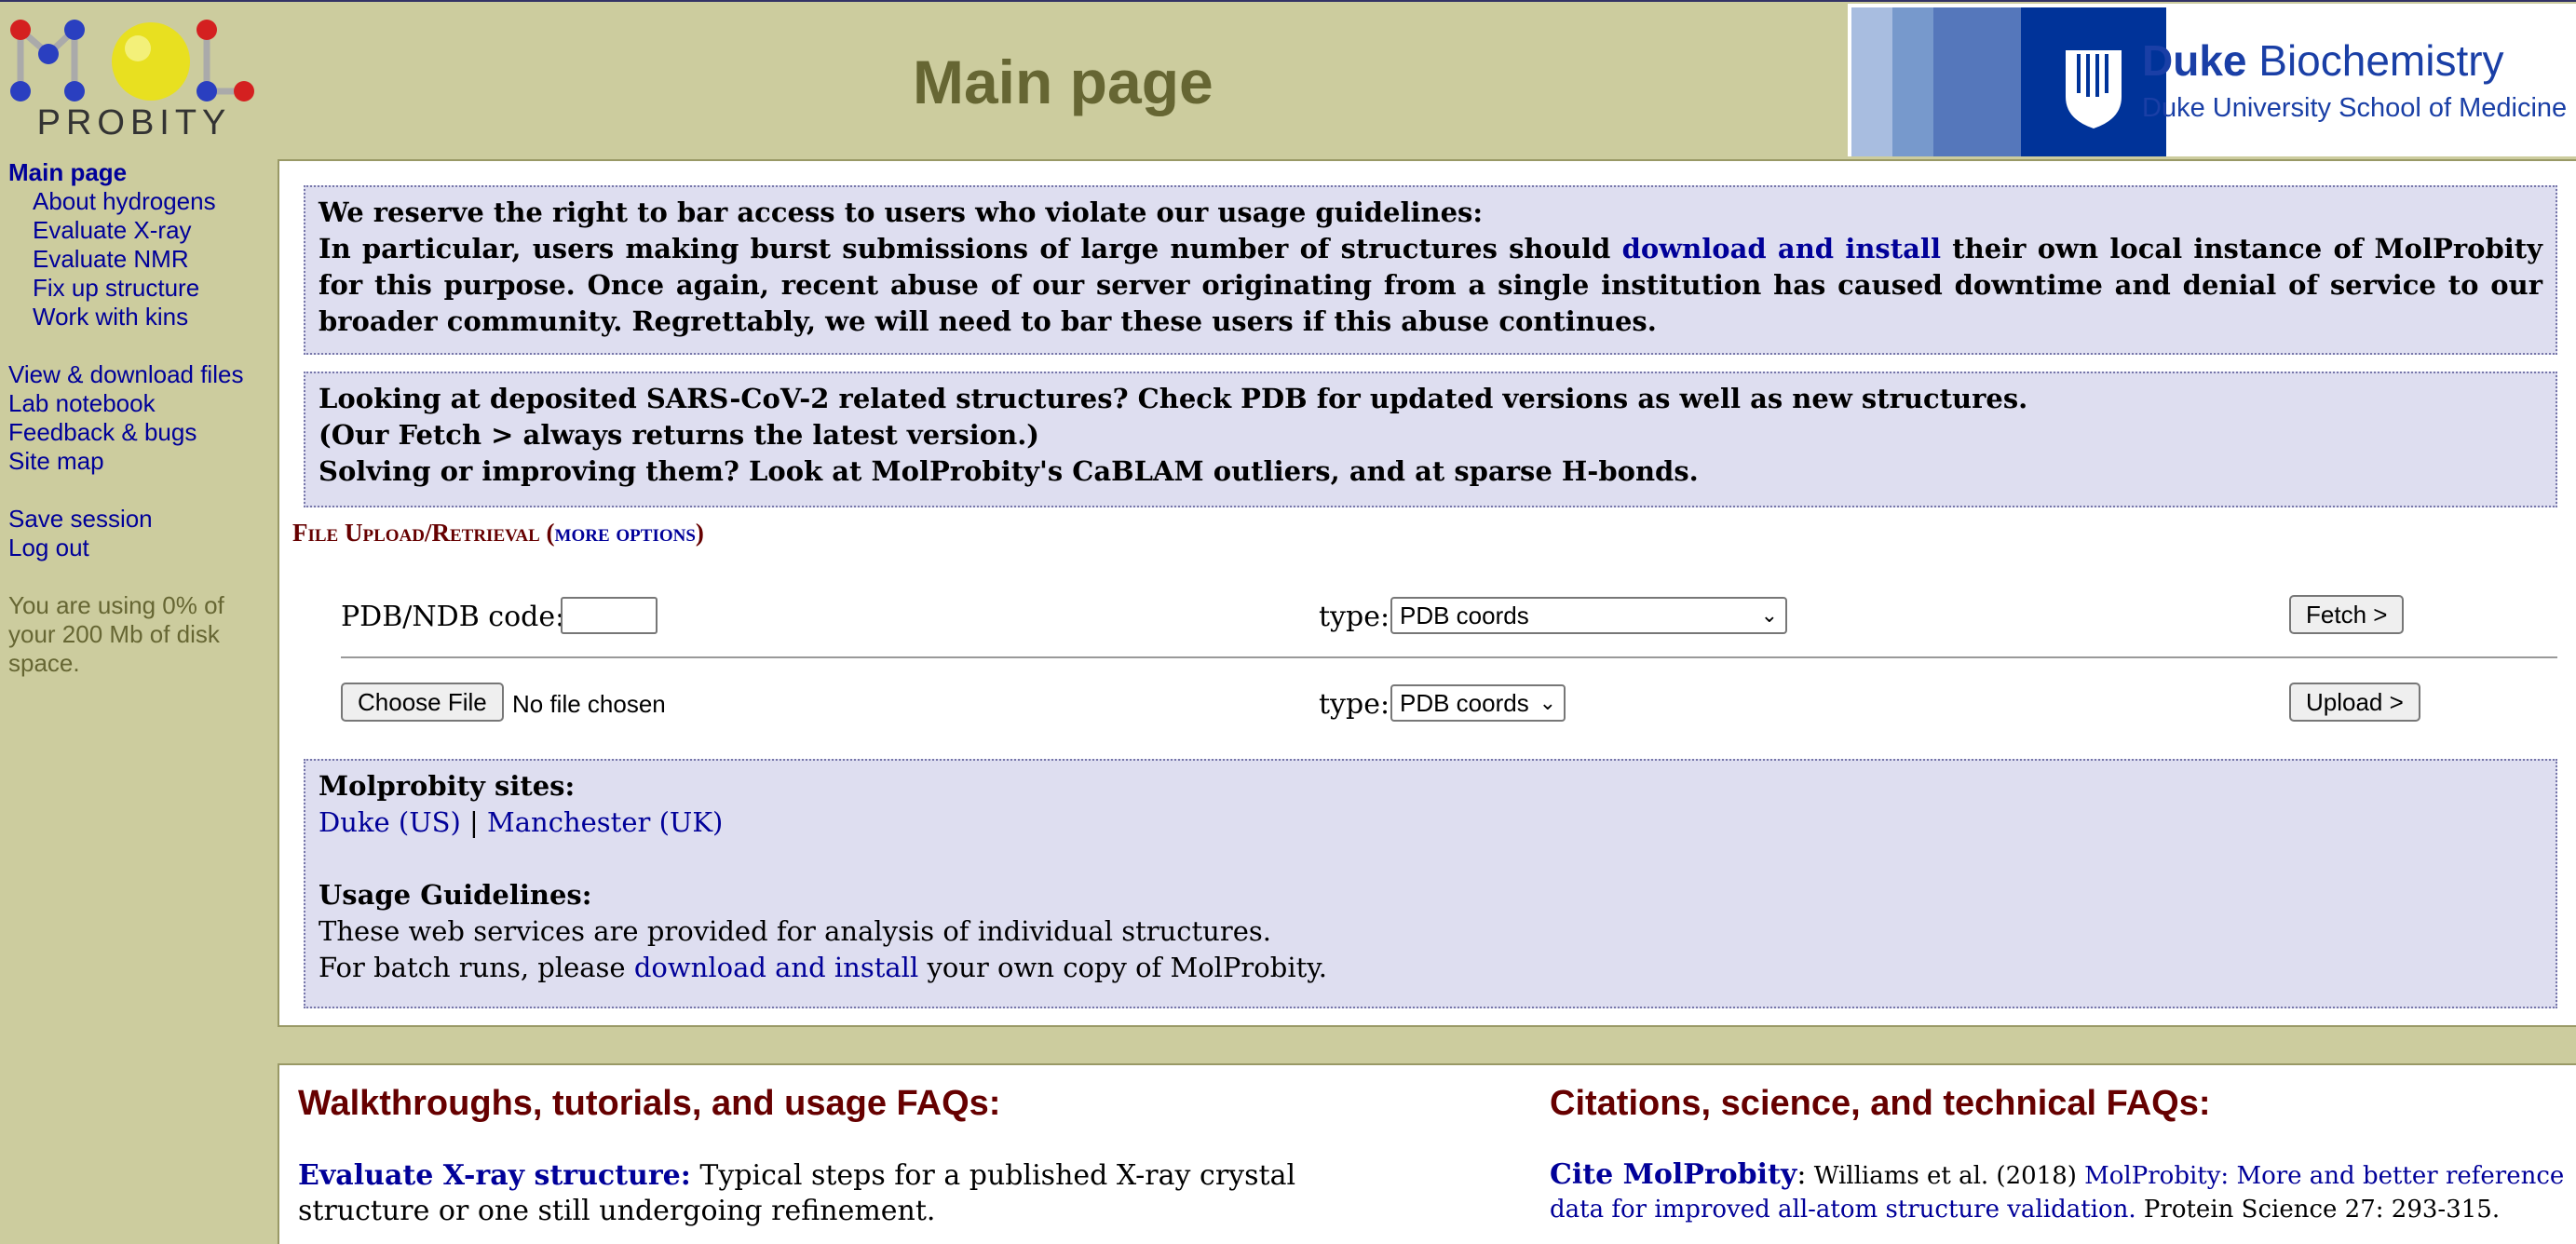 The image size is (2576, 1244). I want to click on guidelines-text-pre: For batch runs, please, so click(472, 967).